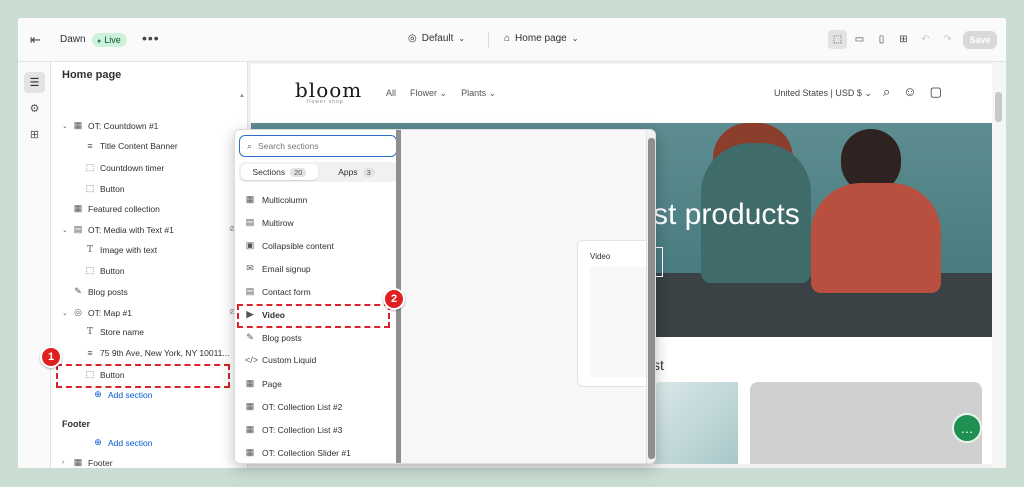 The width and height of the screenshot is (1024, 487). I want to click on section-featured-collection: ▦ Featured collection, so click(116, 208).